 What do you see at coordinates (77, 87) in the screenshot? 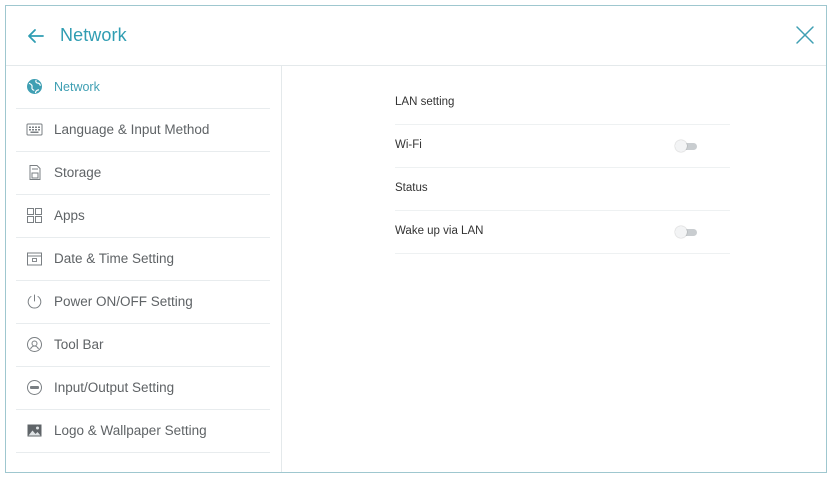
I see `sidebar-item-label: Network` at bounding box center [77, 87].